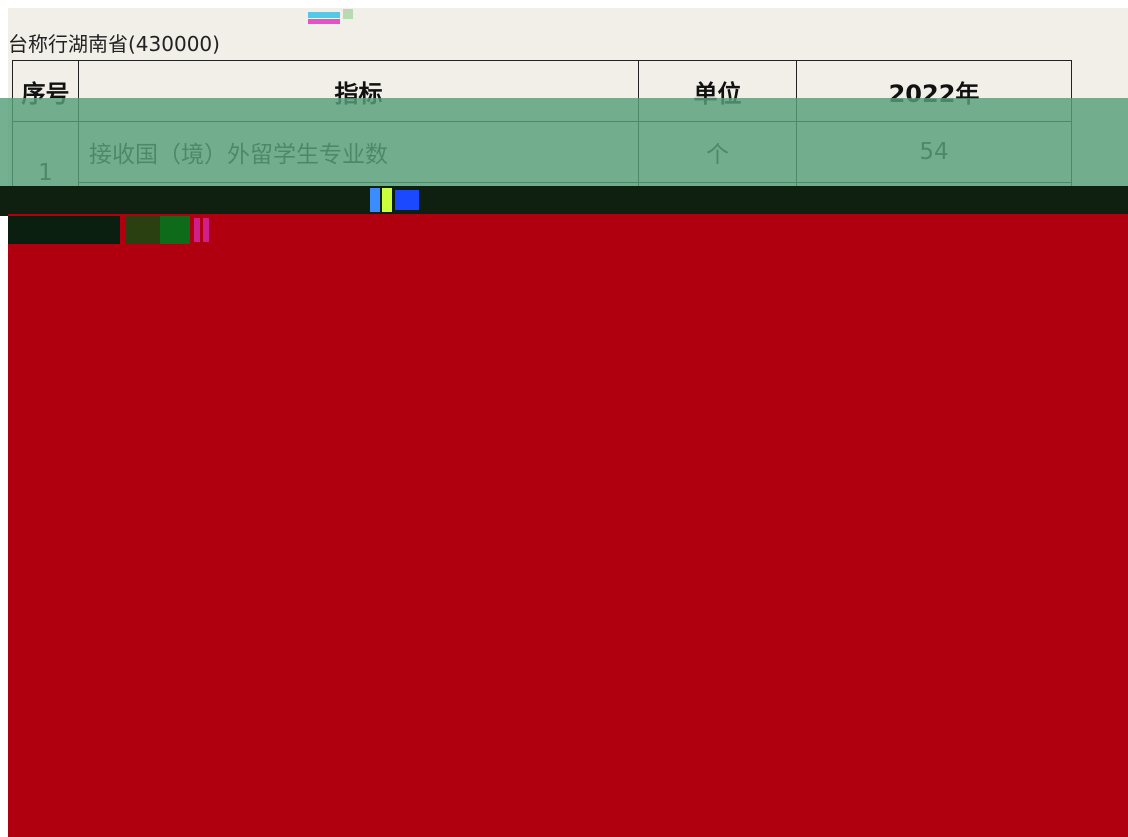 The width and height of the screenshot is (1128, 837). I want to click on table-header-row: 序号 指标 单位 2022年, so click(542, 91).